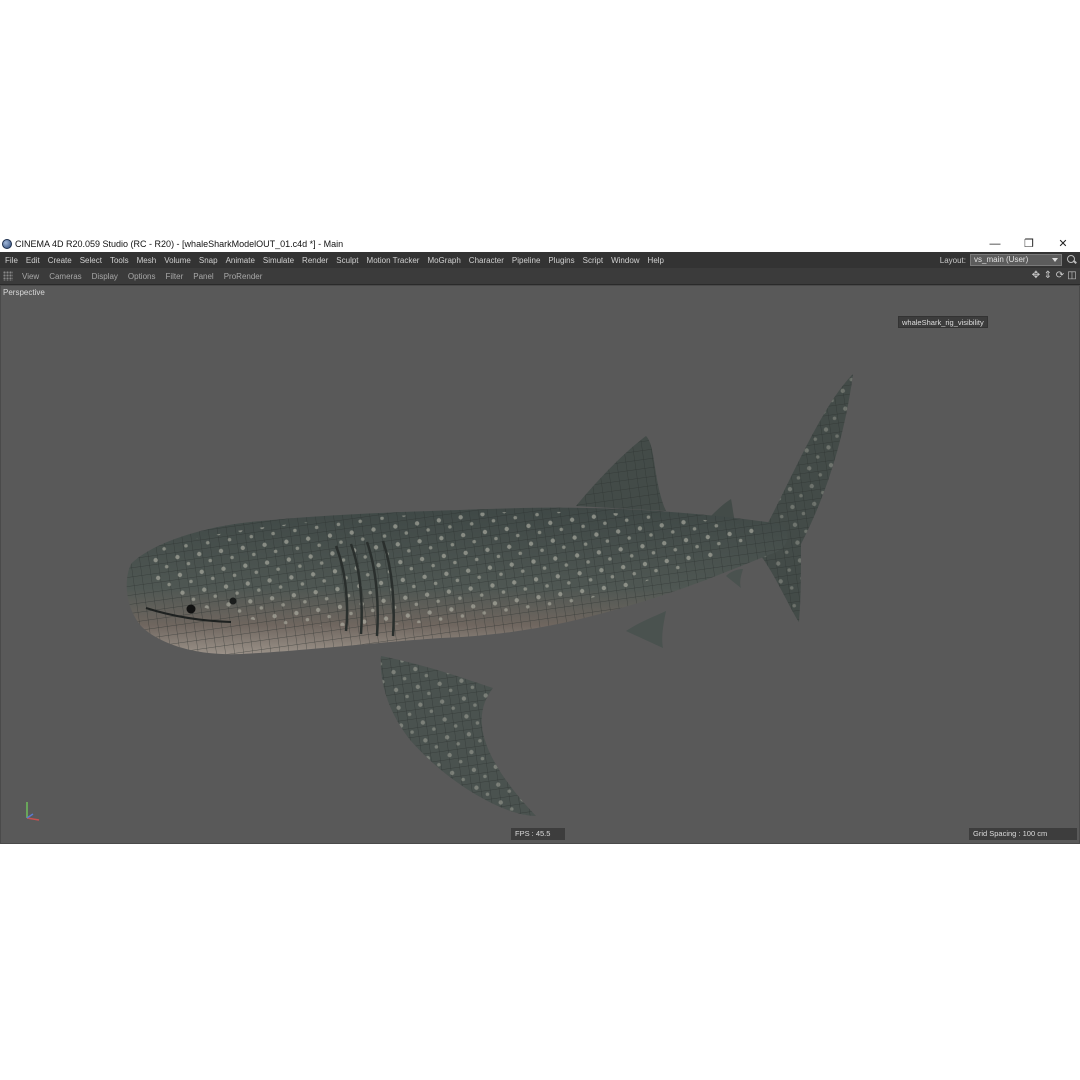  Describe the element at coordinates (11, 260) in the screenshot. I see `menu-file: File` at that location.